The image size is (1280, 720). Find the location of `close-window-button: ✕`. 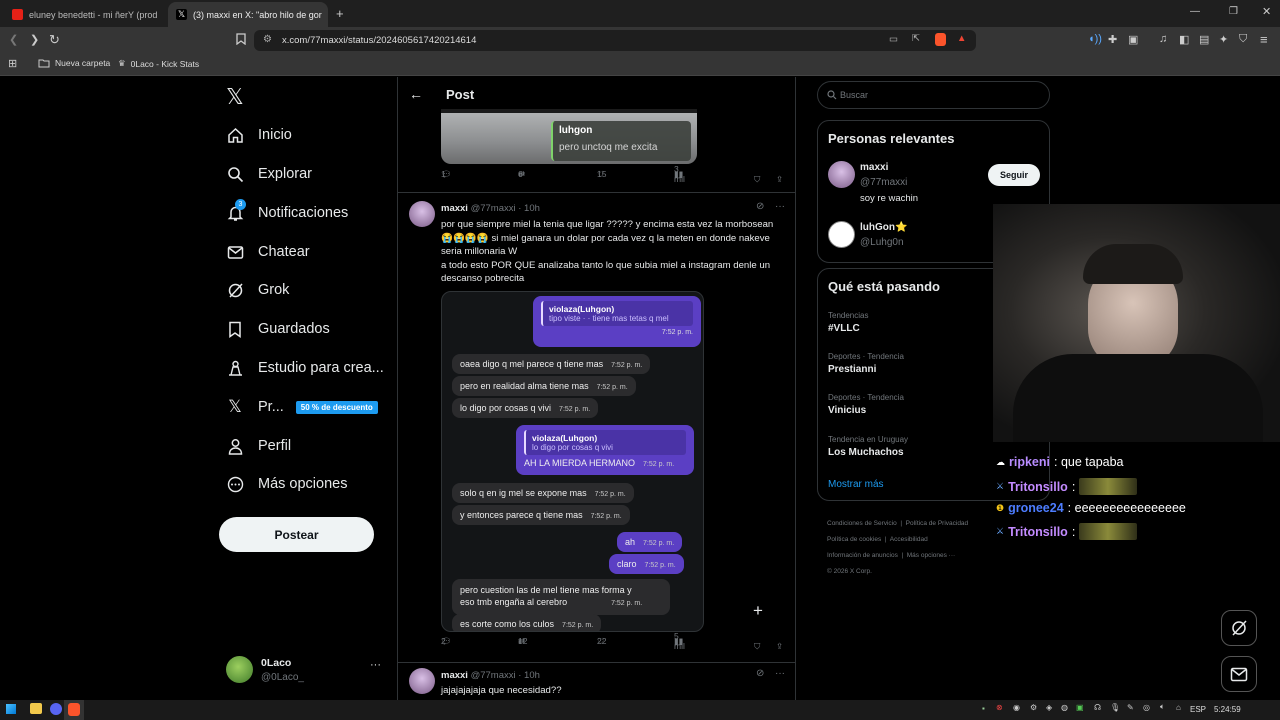

close-window-button: ✕ is located at coordinates (1266, 11).